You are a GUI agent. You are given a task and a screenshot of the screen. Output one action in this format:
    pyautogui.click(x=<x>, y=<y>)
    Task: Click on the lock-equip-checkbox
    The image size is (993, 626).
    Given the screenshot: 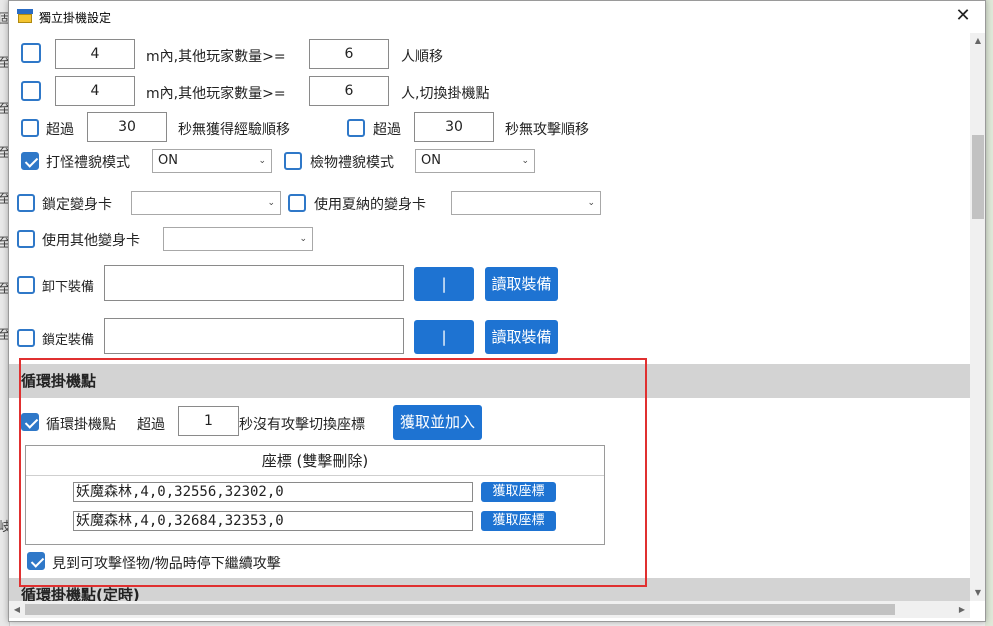 What is the action you would take?
    pyautogui.click(x=26, y=338)
    